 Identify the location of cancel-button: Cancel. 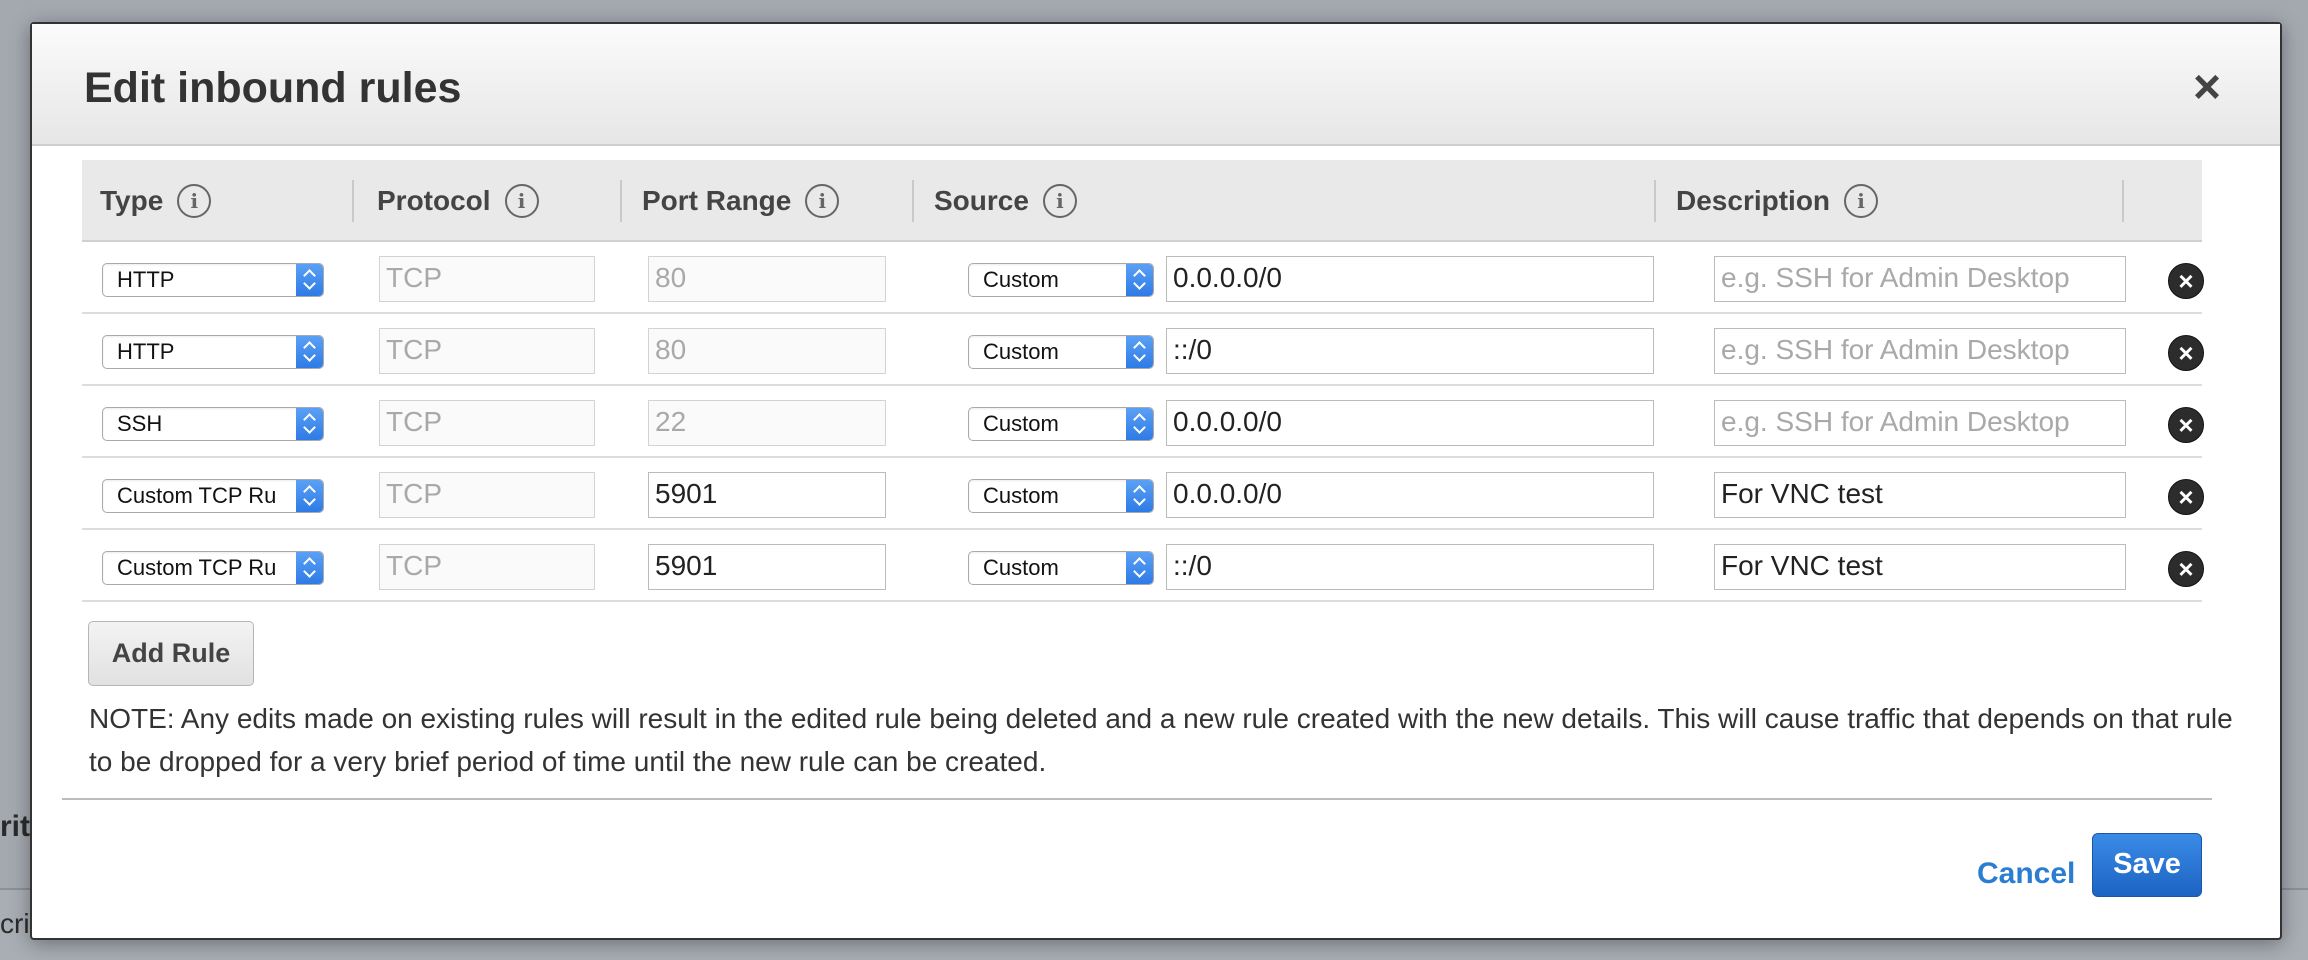
(2026, 874).